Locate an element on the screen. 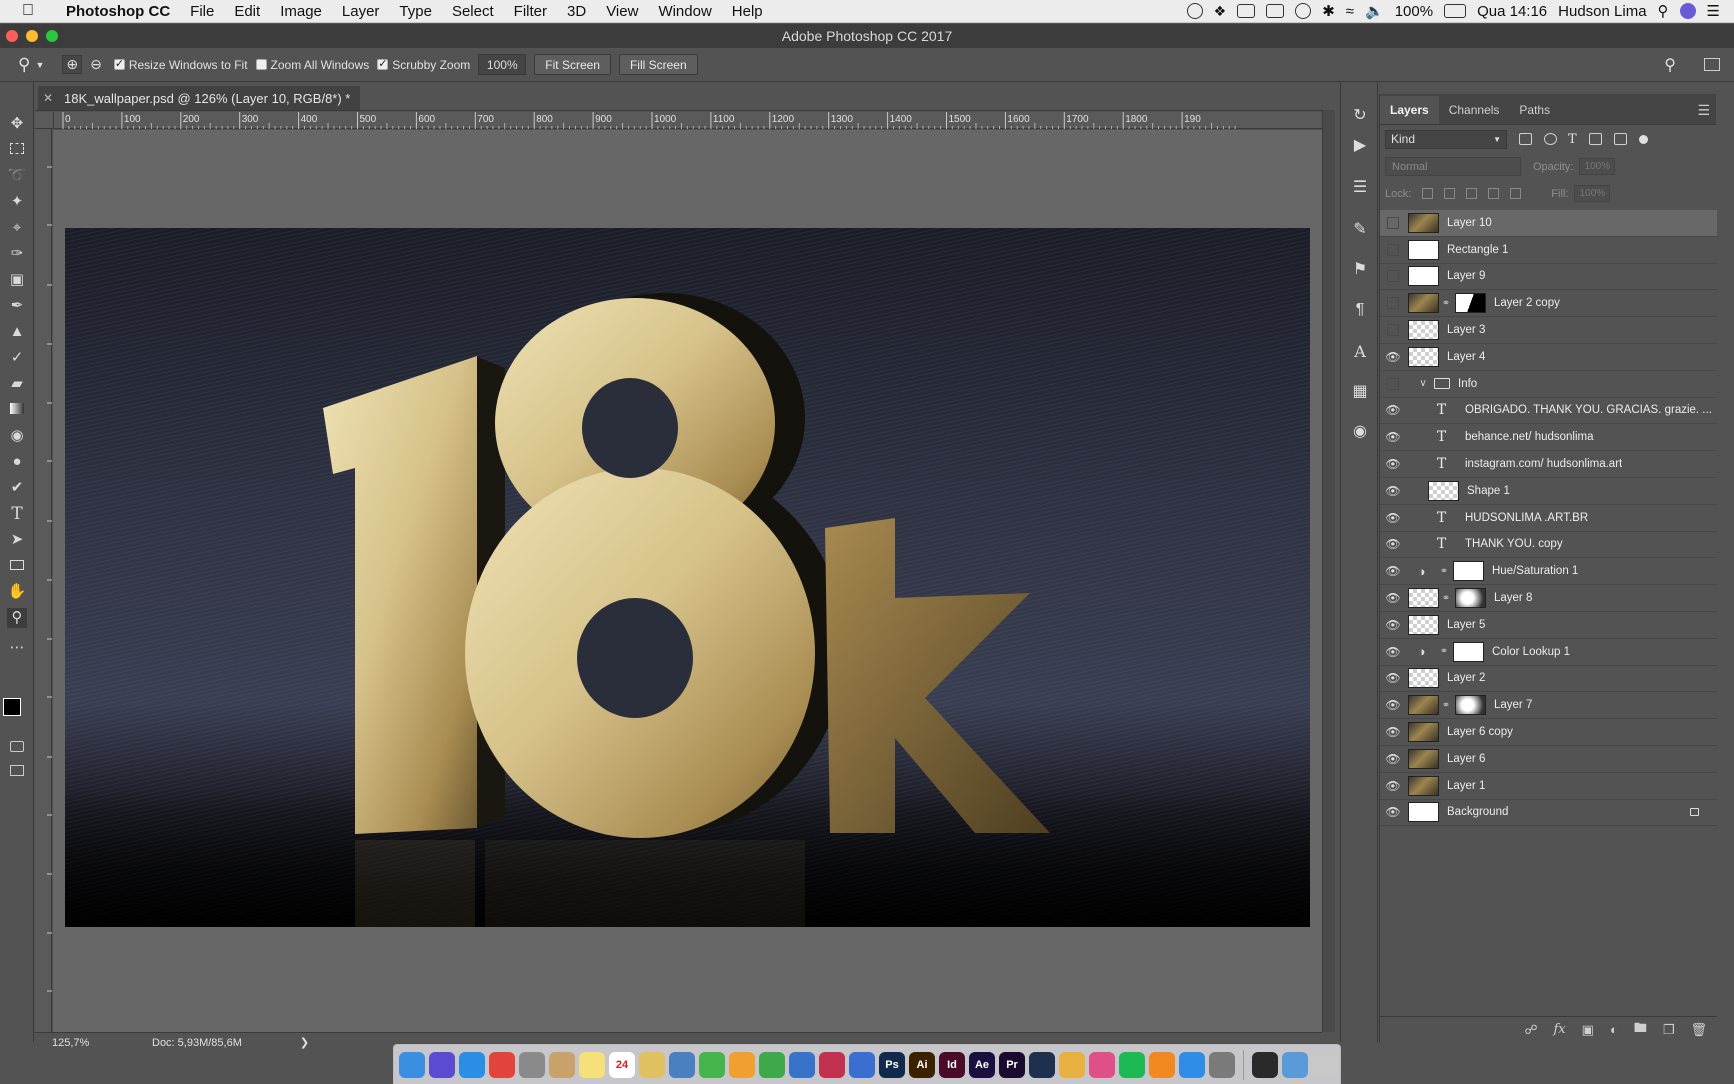 This screenshot has width=1734, height=1084. photoshop-icon: Ps is located at coordinates (892, 1064).